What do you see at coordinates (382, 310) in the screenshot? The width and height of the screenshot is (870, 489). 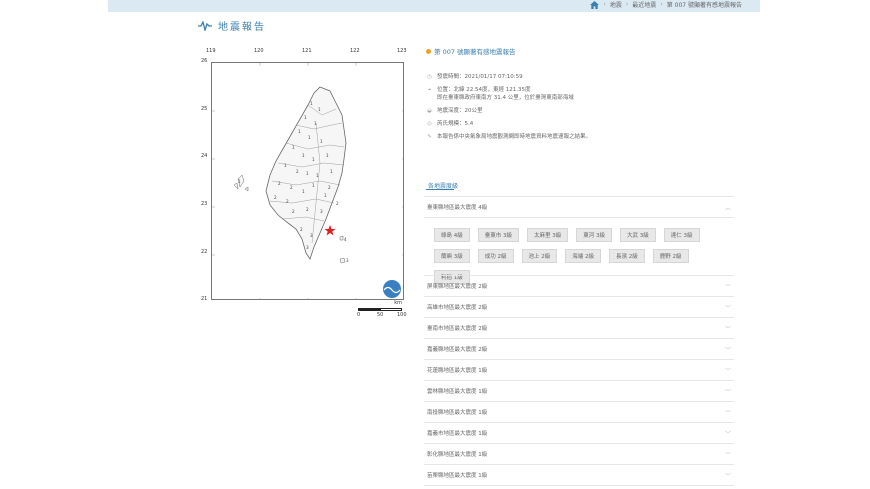 I see `map-scale: km 0 50 100` at bounding box center [382, 310].